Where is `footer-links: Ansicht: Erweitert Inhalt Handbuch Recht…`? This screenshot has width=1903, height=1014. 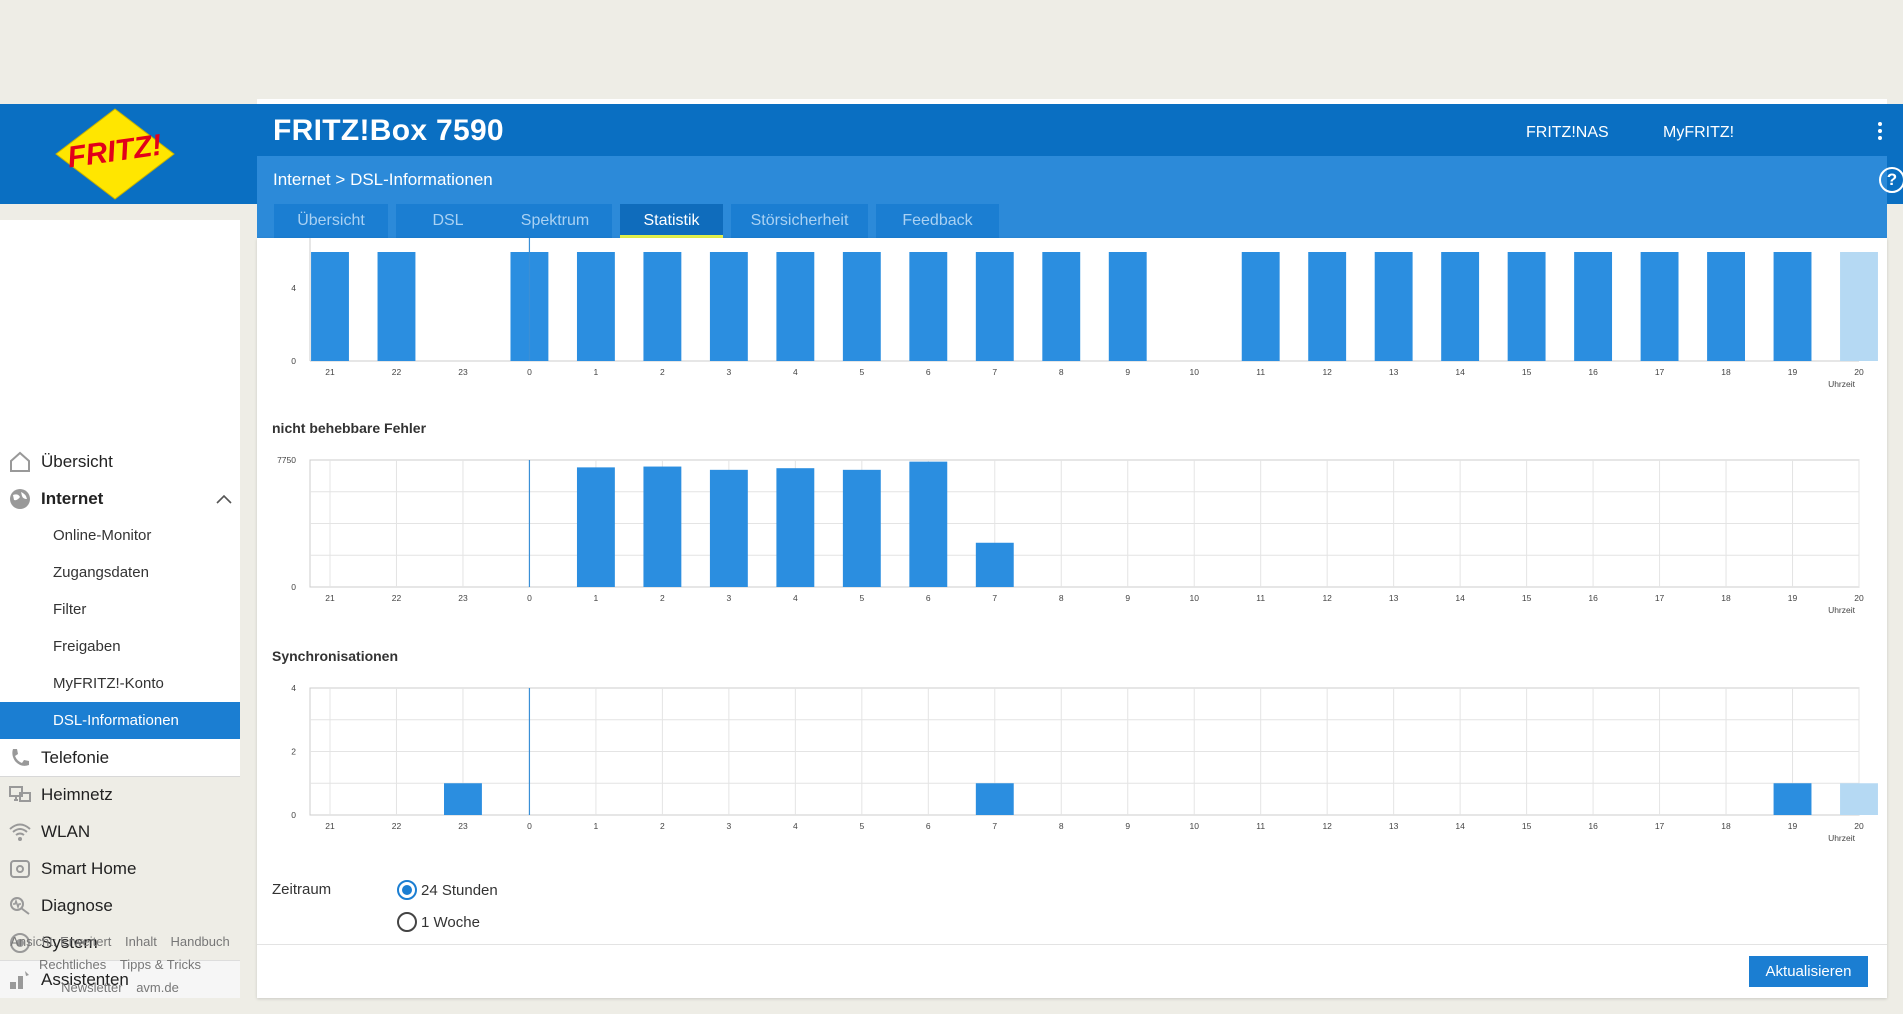
footer-links: Ansicht: Erweitert Inhalt Handbuch Recht… is located at coordinates (120, 964).